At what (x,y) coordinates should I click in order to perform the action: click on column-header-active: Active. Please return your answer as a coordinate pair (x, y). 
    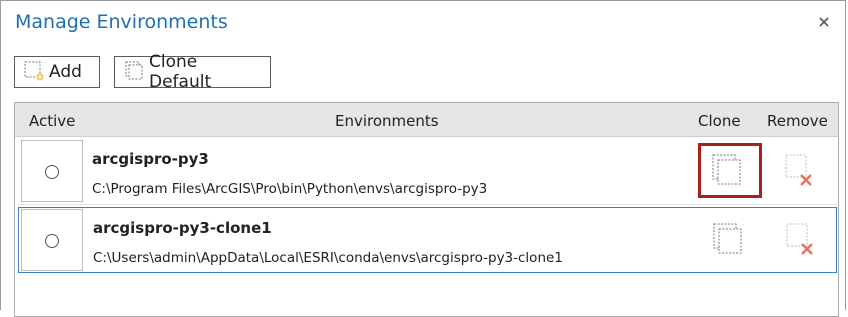
    Looking at the image, I should click on (52, 121).